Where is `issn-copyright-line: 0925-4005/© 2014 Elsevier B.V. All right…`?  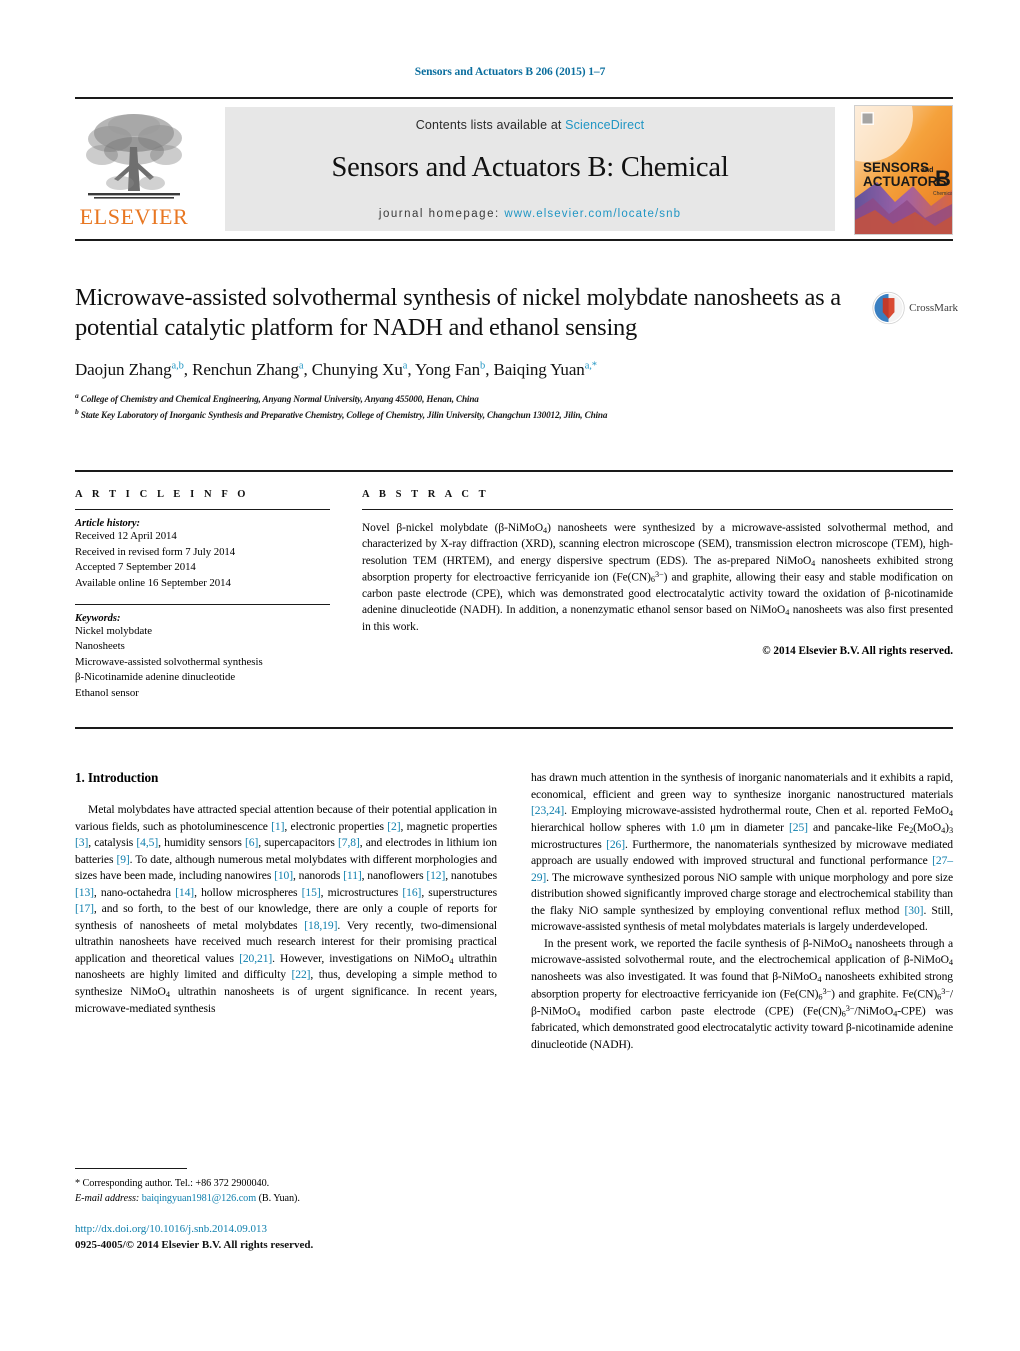
issn-copyright-line: 0925-4005/© 2014 Elsevier B.V. All right… is located at coordinates (194, 1244).